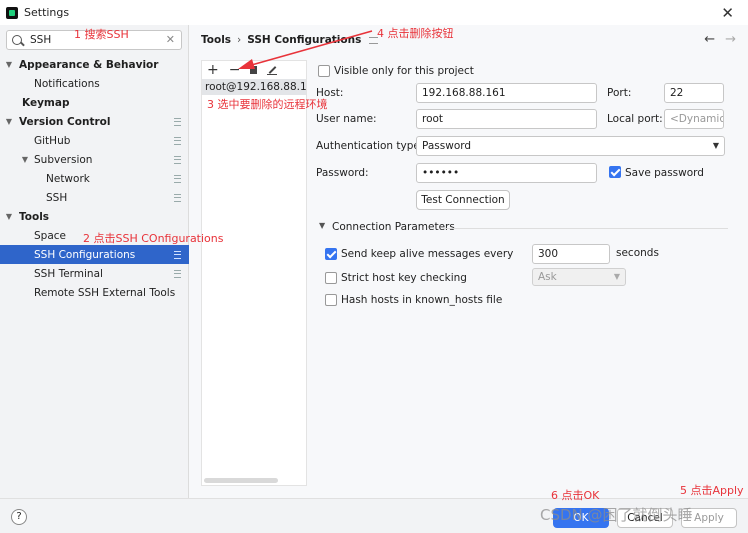  Describe the element at coordinates (41, 40) in the screenshot. I see `search-value: SSH` at that location.